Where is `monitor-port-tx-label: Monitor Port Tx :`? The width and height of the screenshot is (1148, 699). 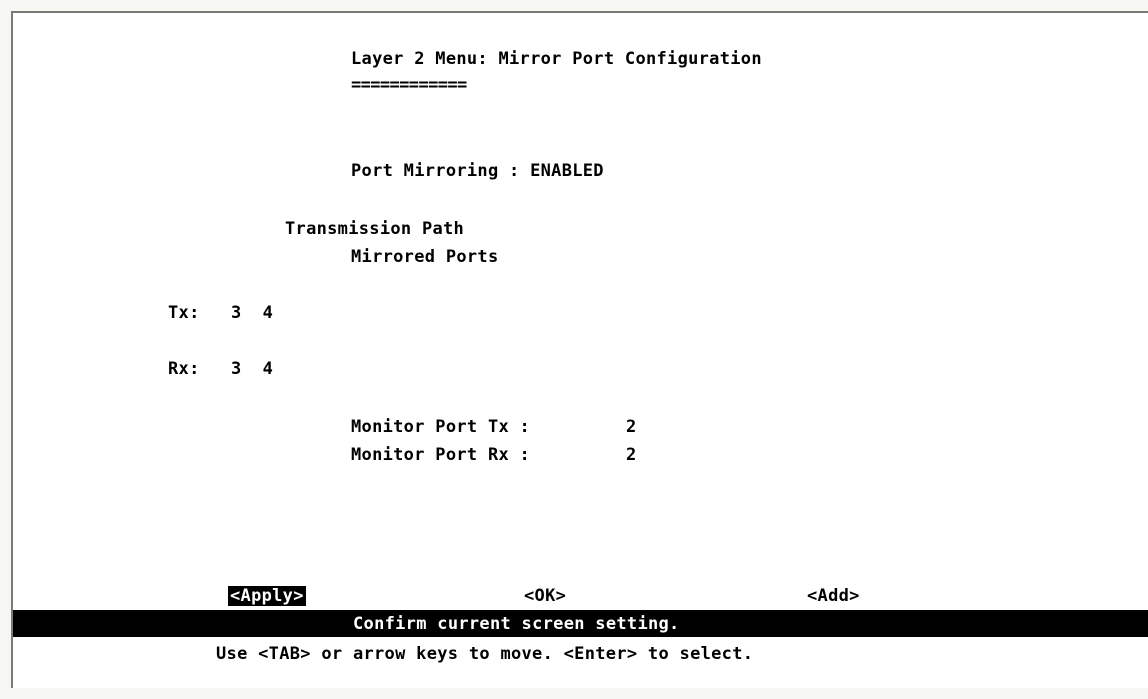
monitor-port-tx-label: Monitor Port Tx : is located at coordinates (441, 427).